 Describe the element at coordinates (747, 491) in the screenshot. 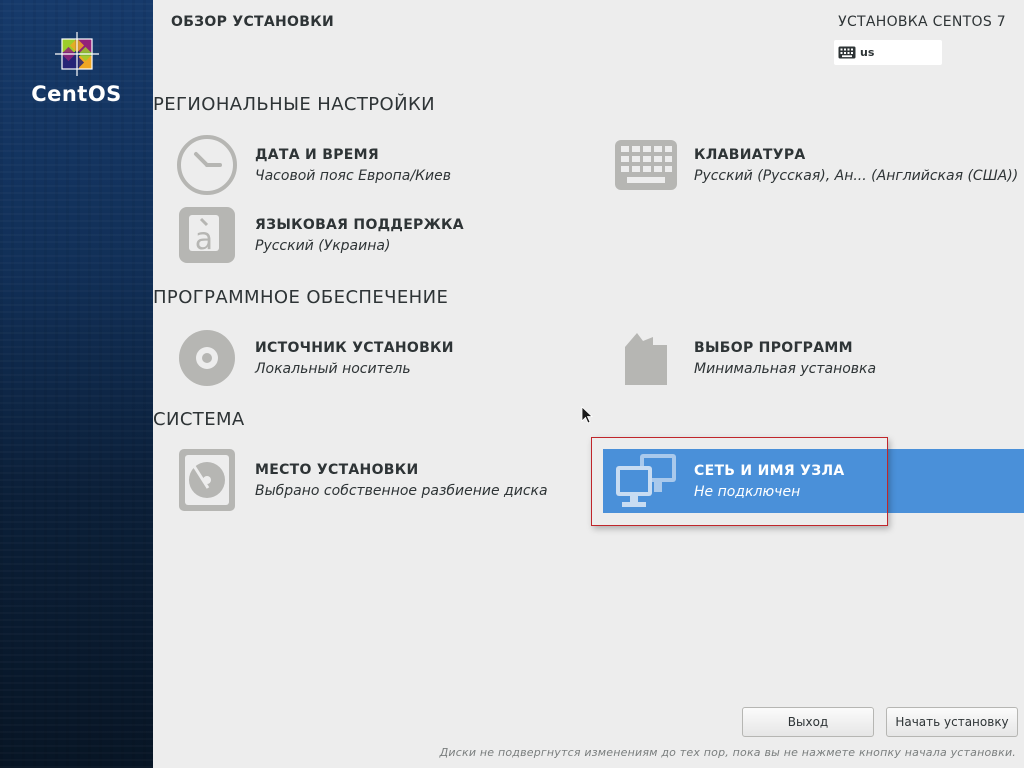

I see `spoke-network-hostname-status: Не подключен` at that location.